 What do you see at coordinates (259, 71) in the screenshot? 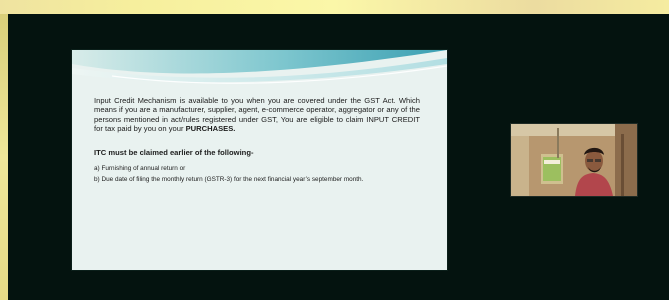
I see `slide-wave-header` at bounding box center [259, 71].